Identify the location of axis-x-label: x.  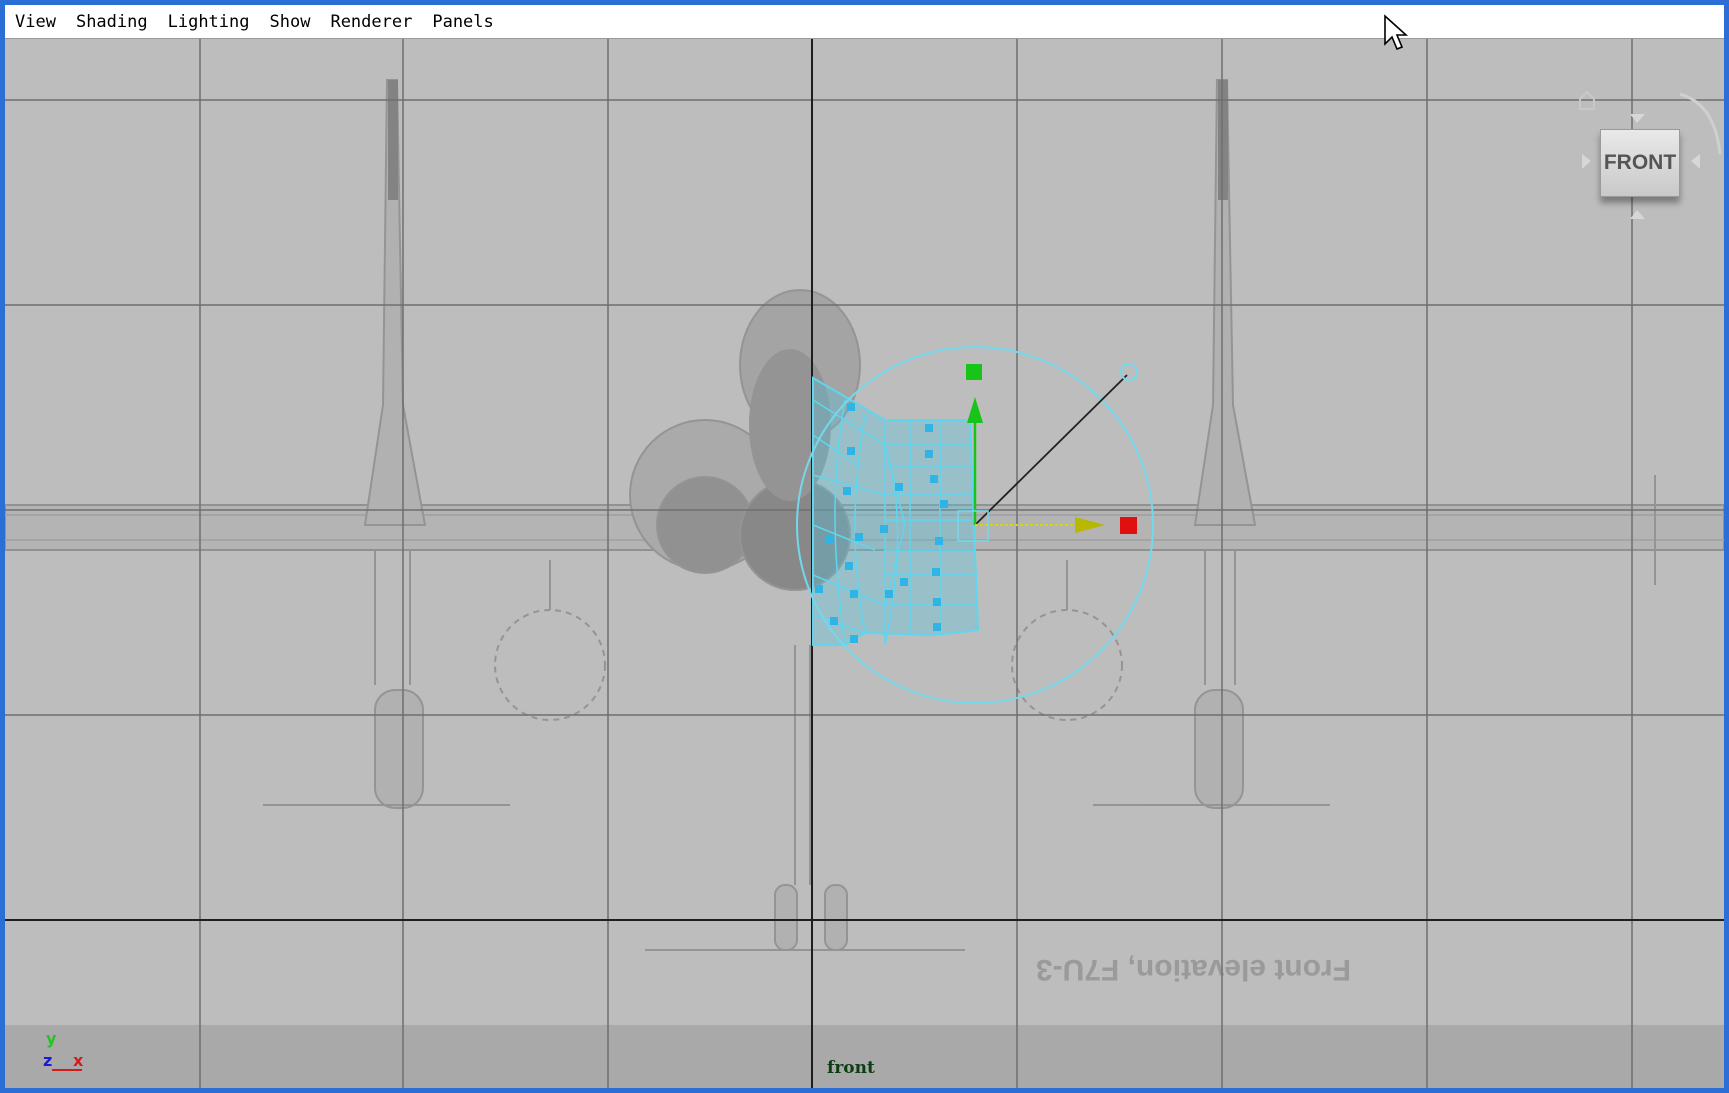
(78, 1060).